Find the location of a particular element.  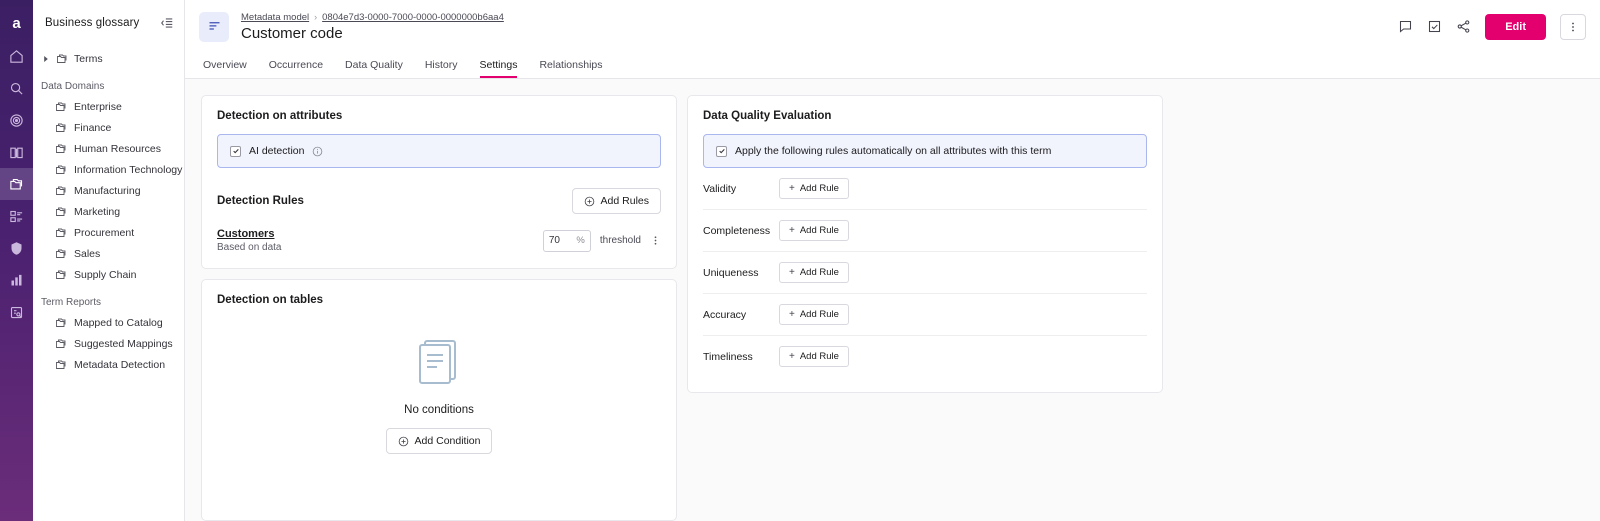

add-condition-button: Add Condition is located at coordinates (439, 441).